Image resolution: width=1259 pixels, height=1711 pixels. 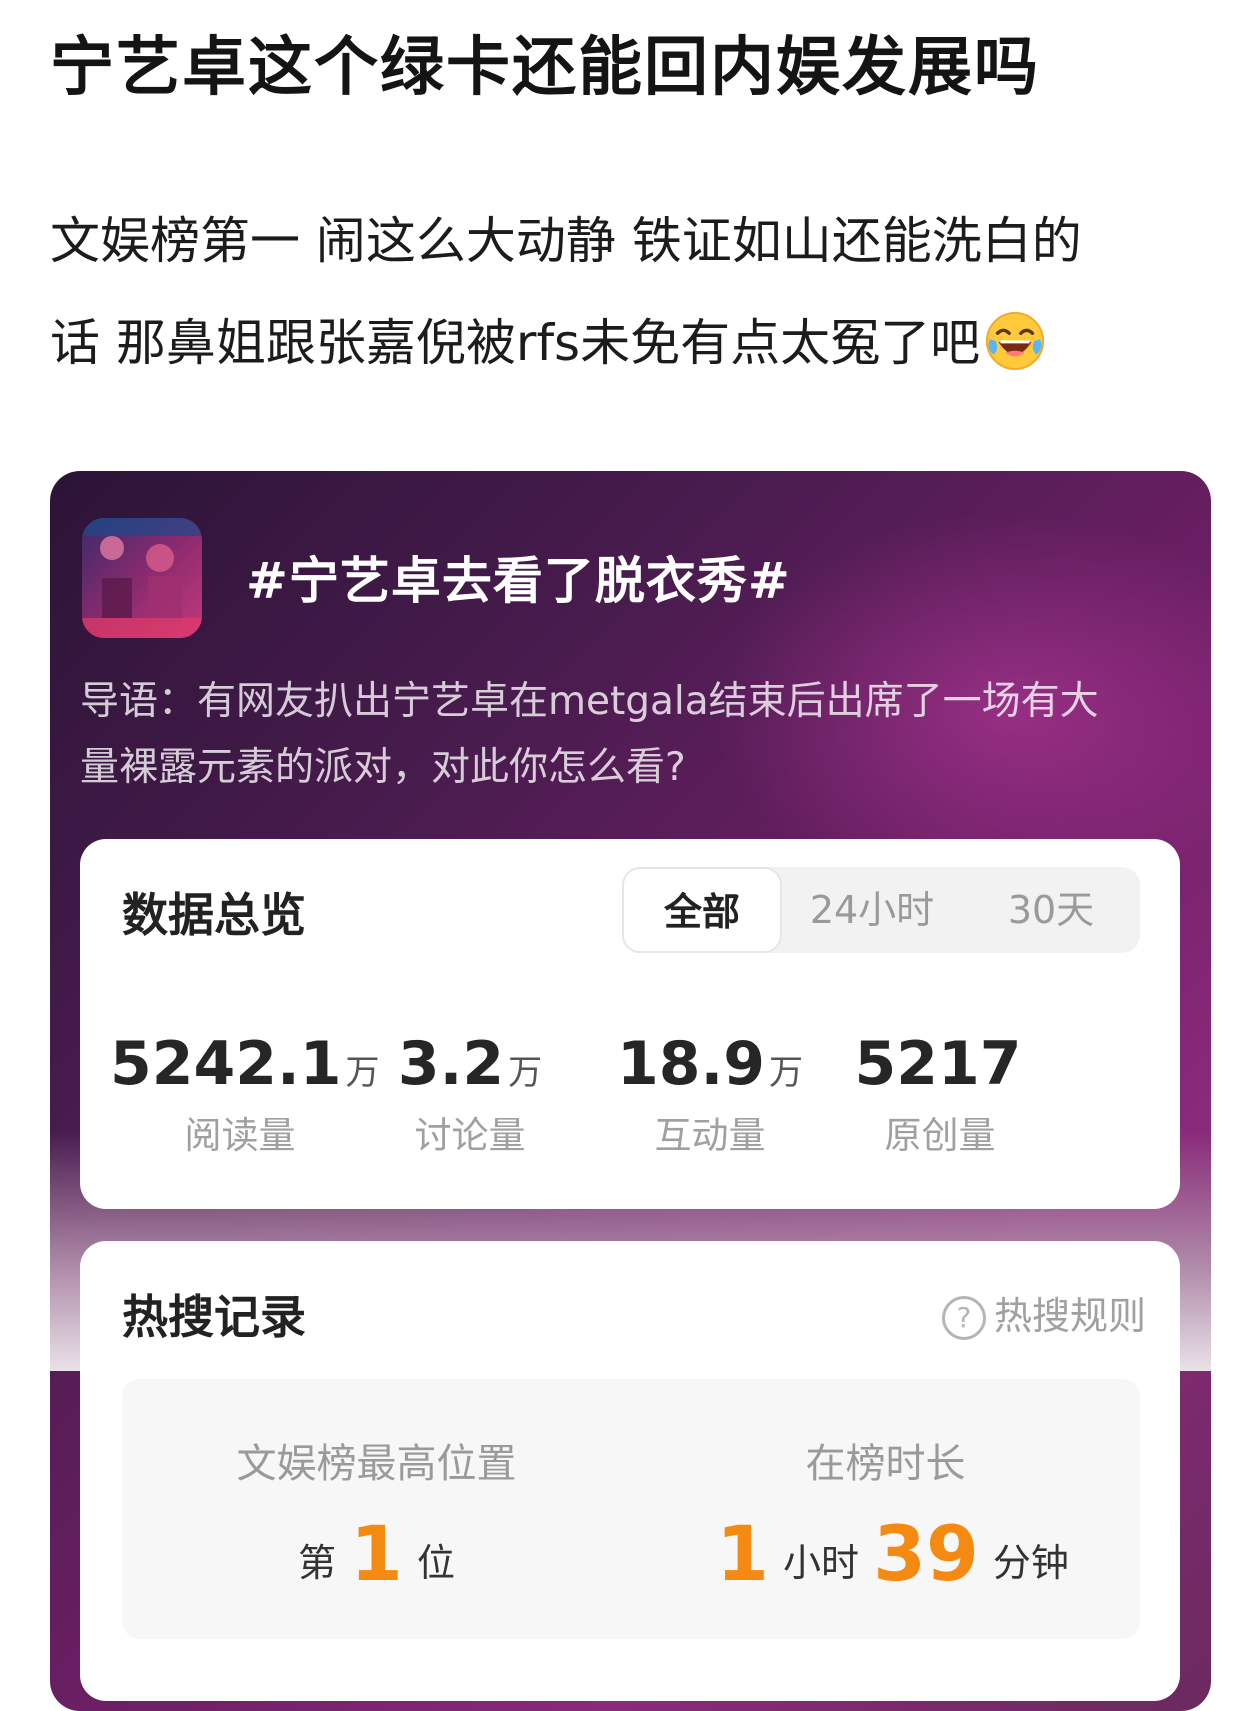 I want to click on topic-thumbnail, so click(x=142, y=578).